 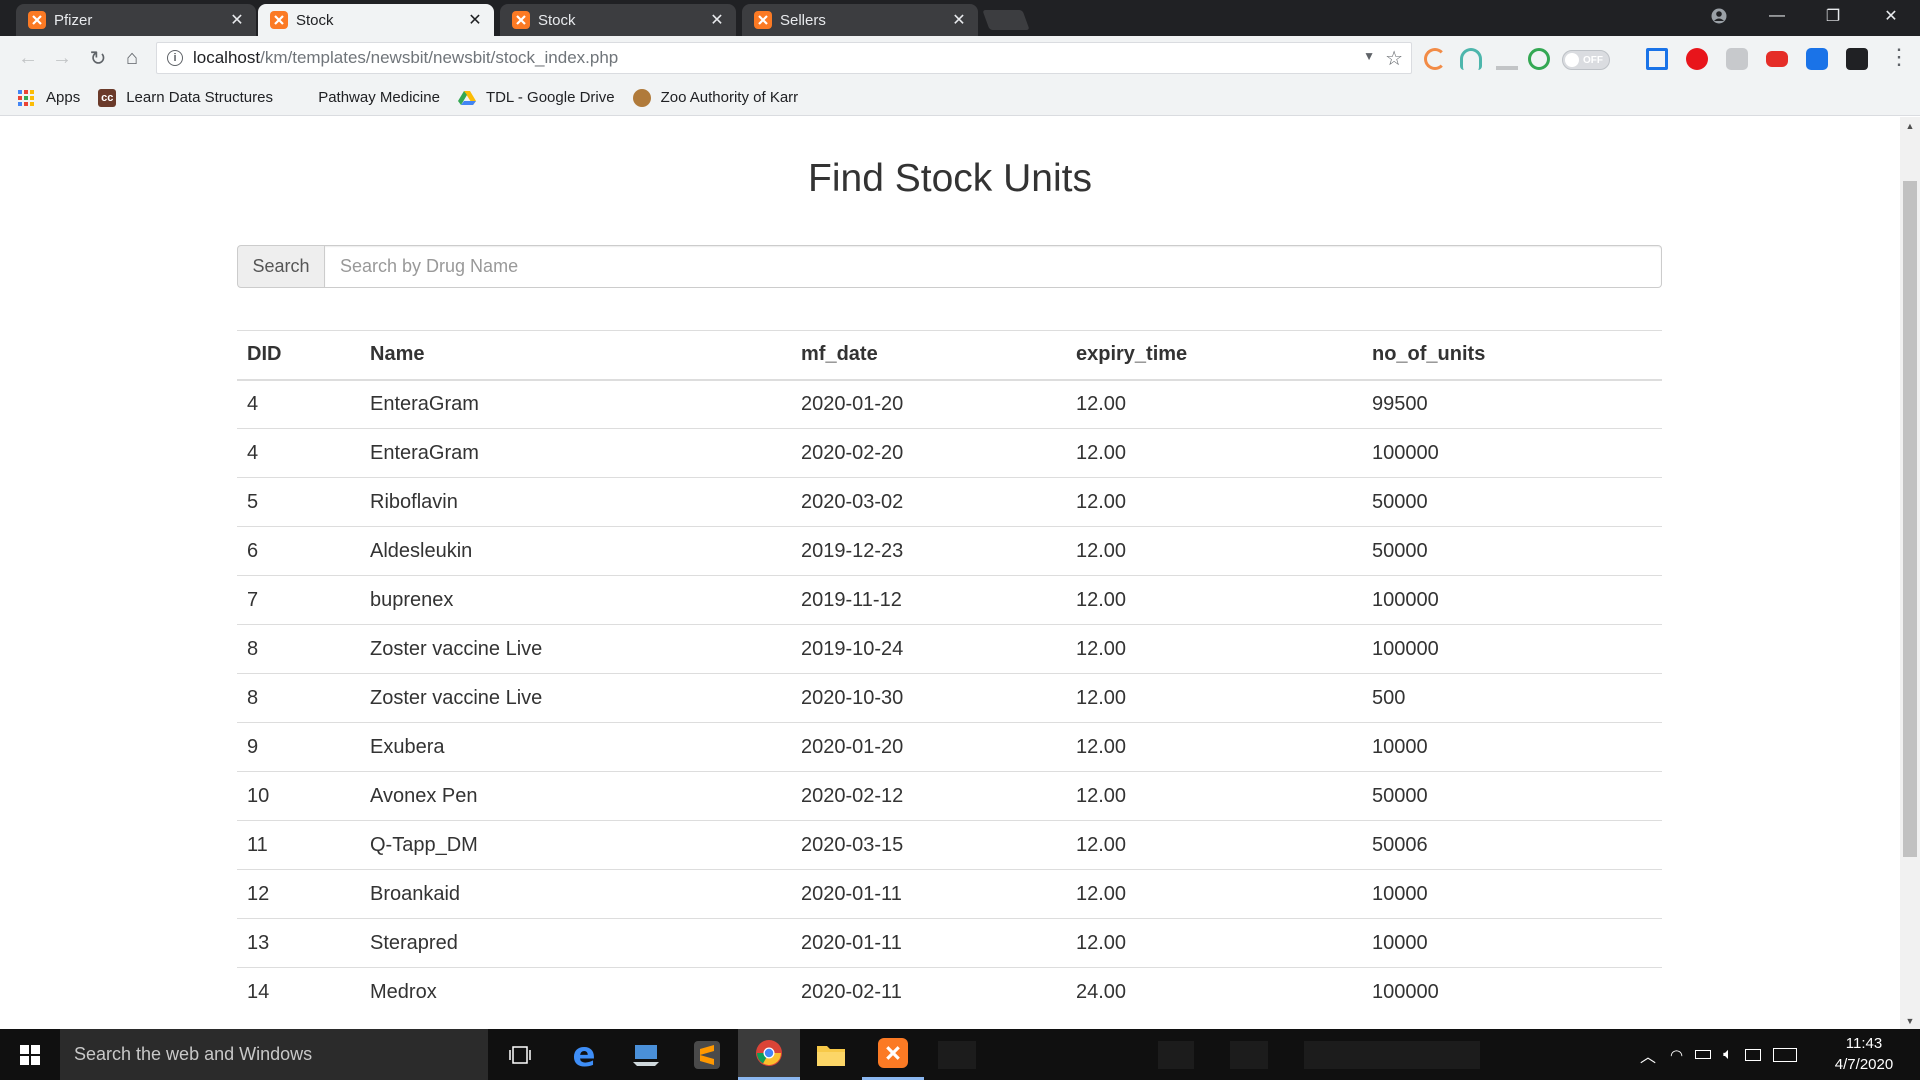 What do you see at coordinates (949, 600) in the screenshot?
I see `table-row: 7 buprenex 2019-11-12 12.00 100000` at bounding box center [949, 600].